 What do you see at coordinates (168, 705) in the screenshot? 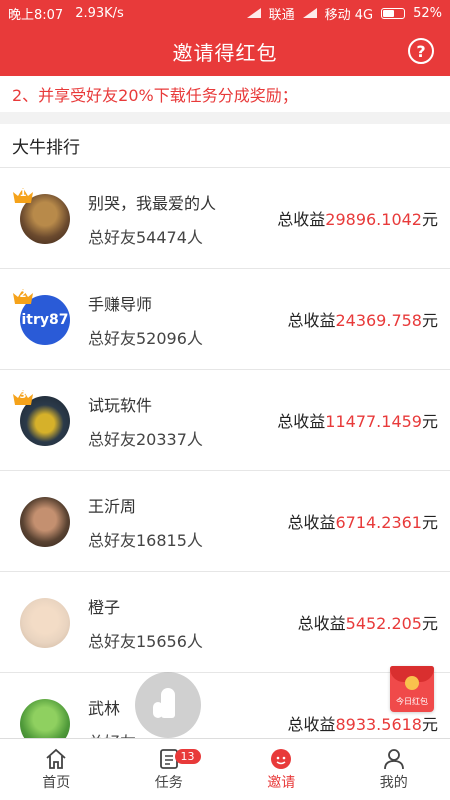
I see `floating-assistive-button` at bounding box center [168, 705].